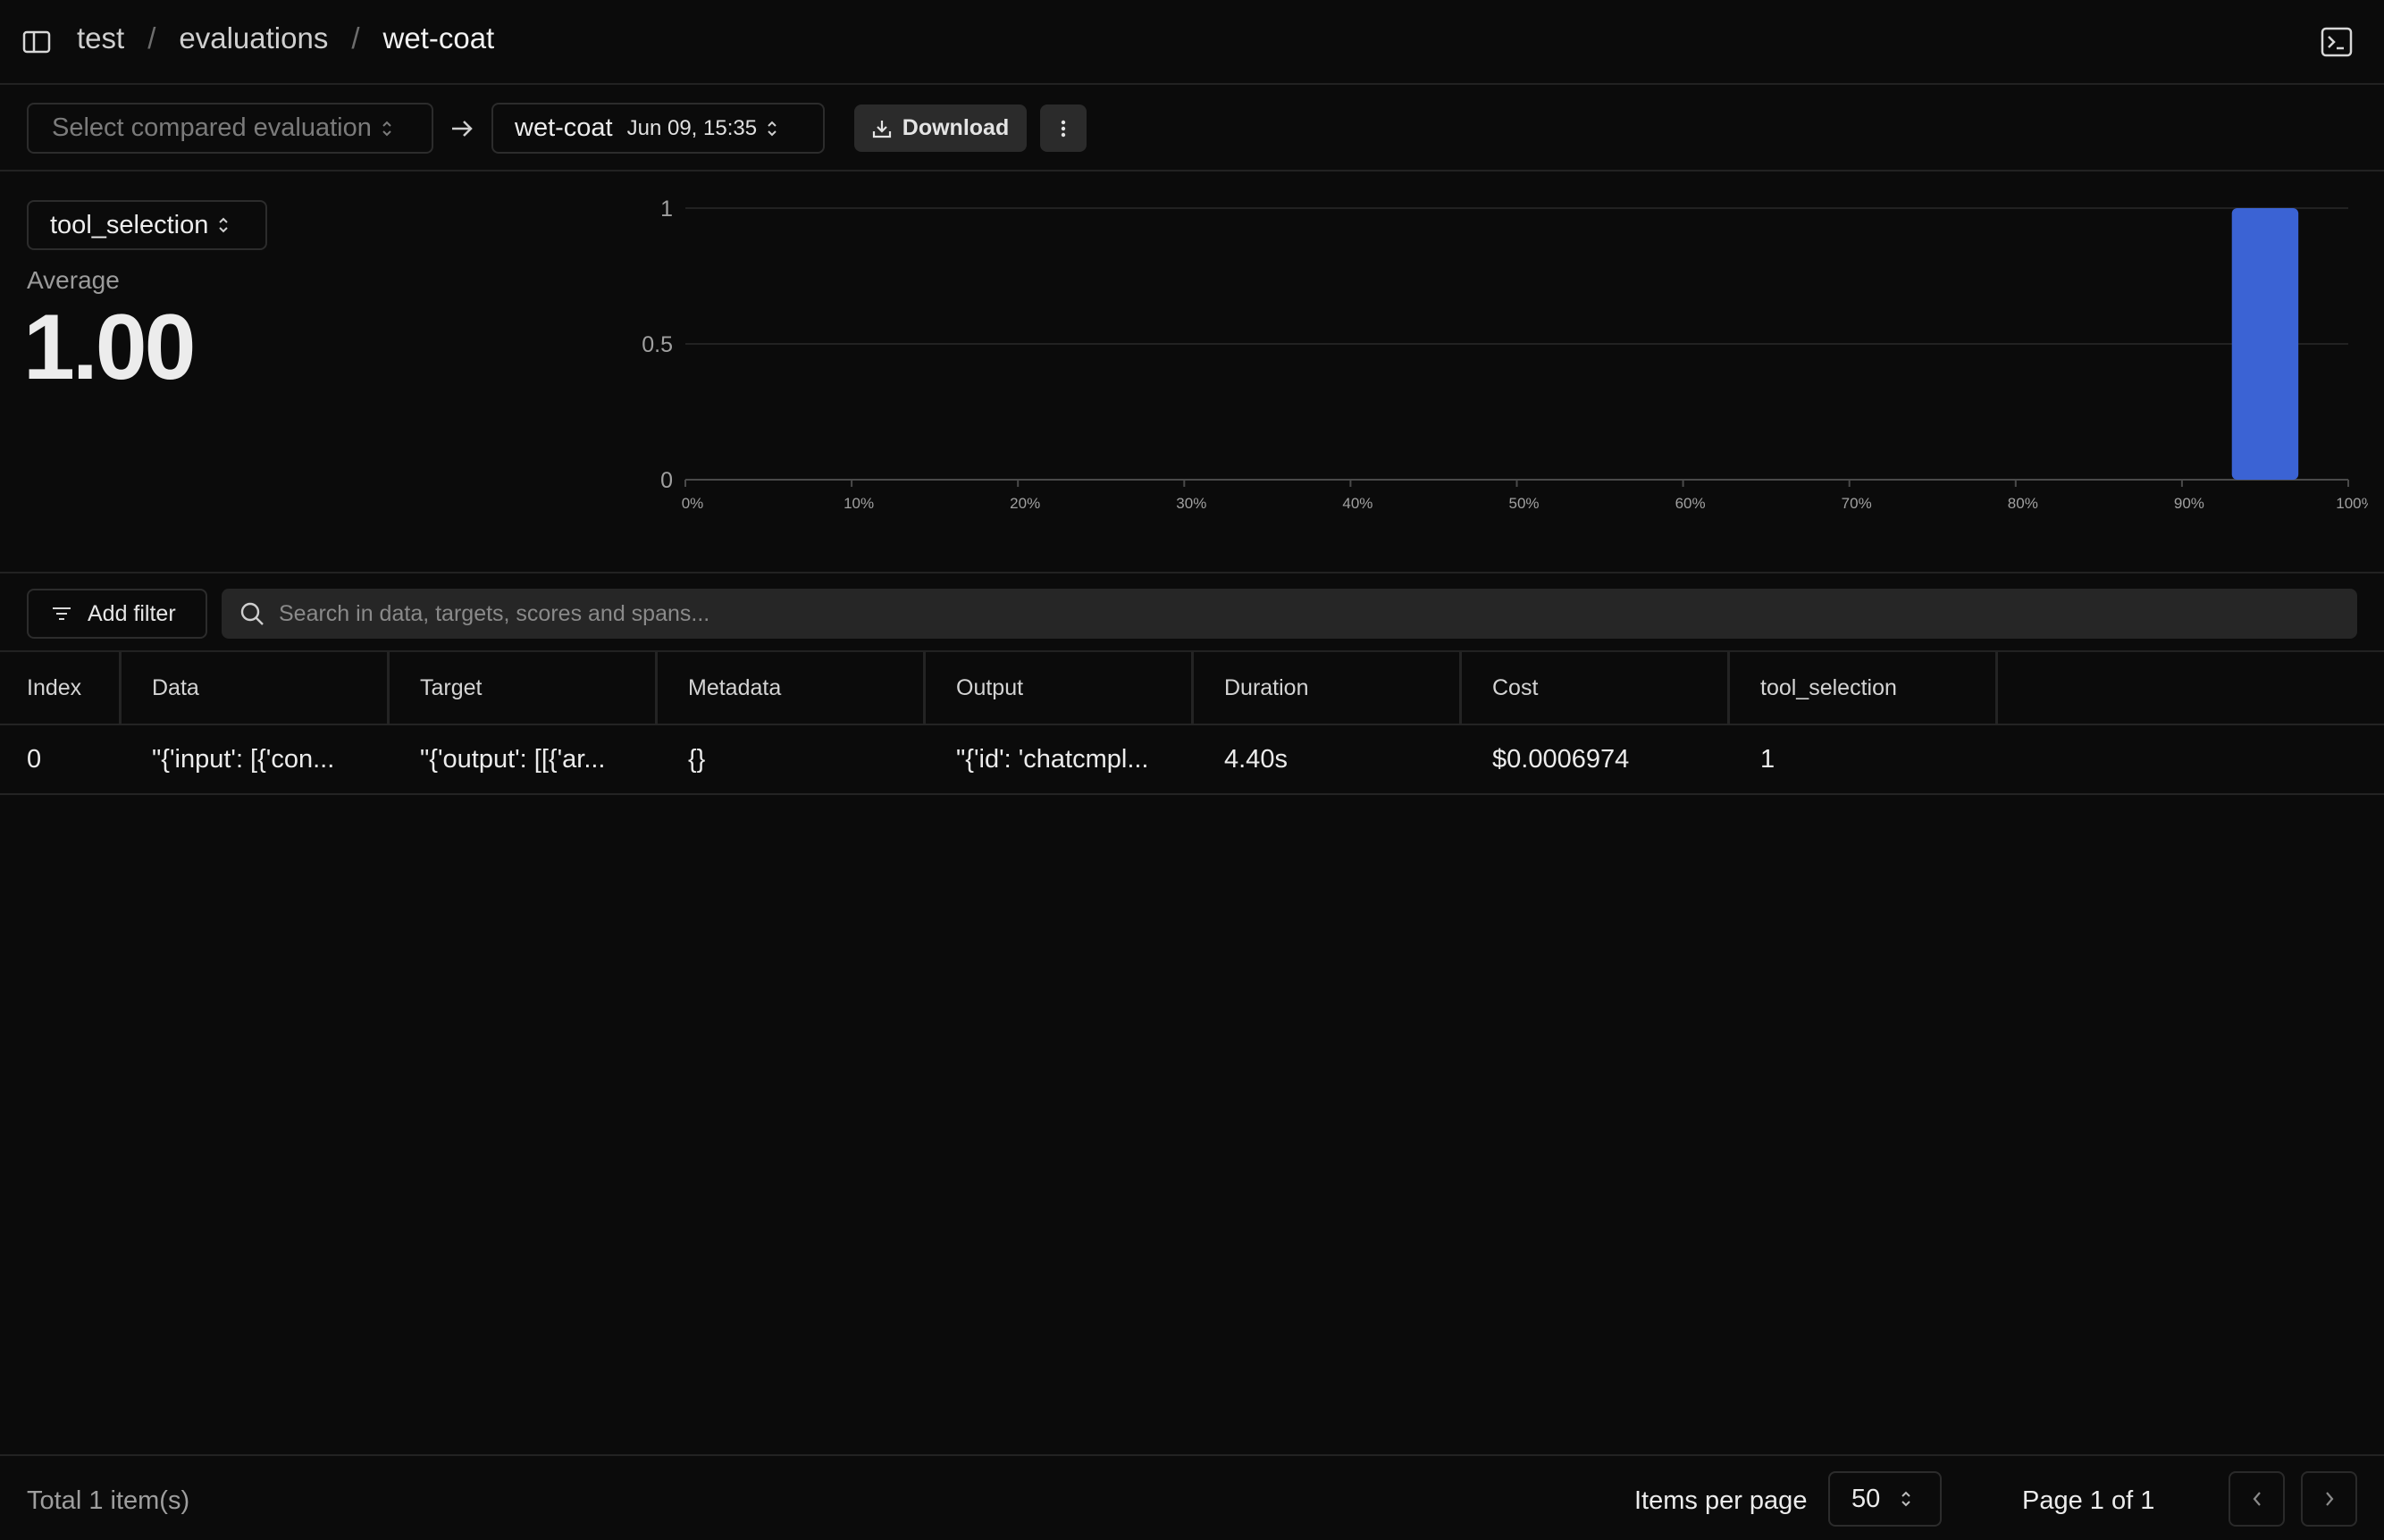 The height and width of the screenshot is (1540, 2384). Describe the element at coordinates (1691, 504) in the screenshot. I see `x-tick-label: 60%` at that location.